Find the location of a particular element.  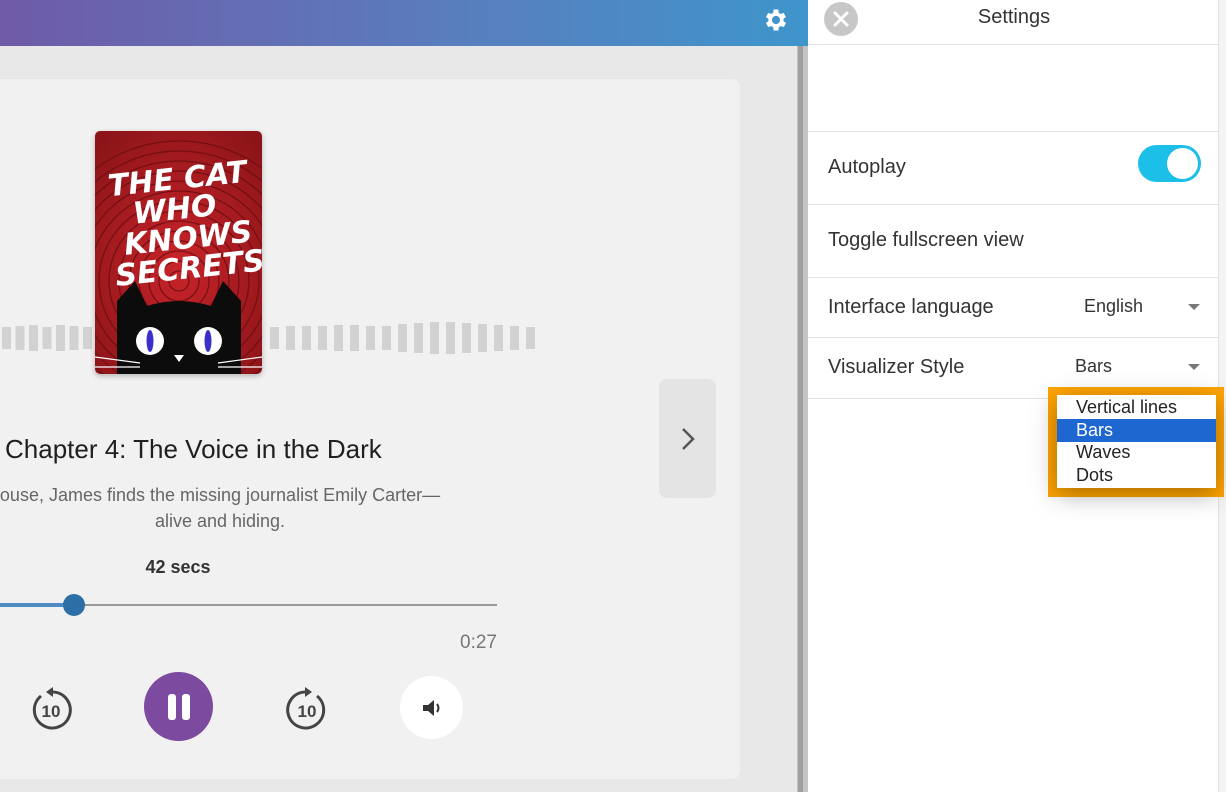

next-chapter-button is located at coordinates (687, 438).